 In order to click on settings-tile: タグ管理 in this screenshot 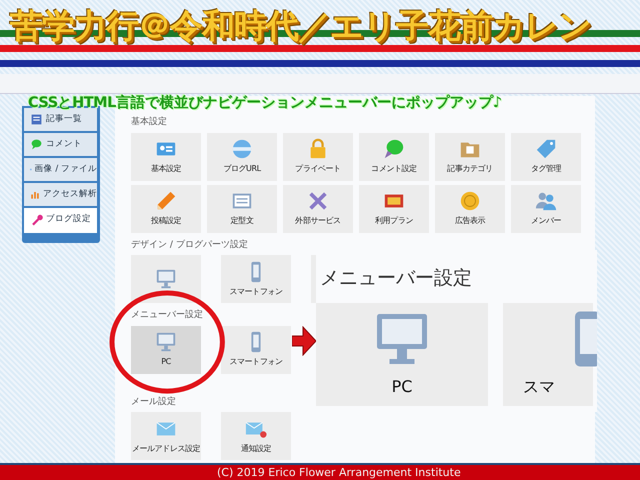, I will do `click(546, 156)`.